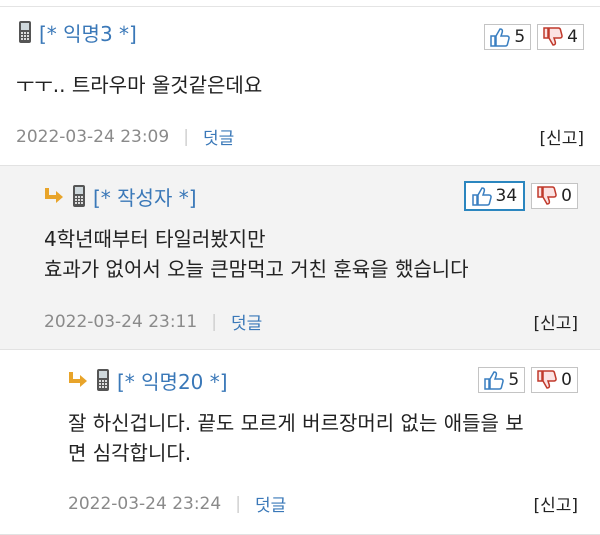 Image resolution: width=600 pixels, height=535 pixels. What do you see at coordinates (155, 239) in the screenshot?
I see `comment-line: 4학년때부터 타일러봤지만` at bounding box center [155, 239].